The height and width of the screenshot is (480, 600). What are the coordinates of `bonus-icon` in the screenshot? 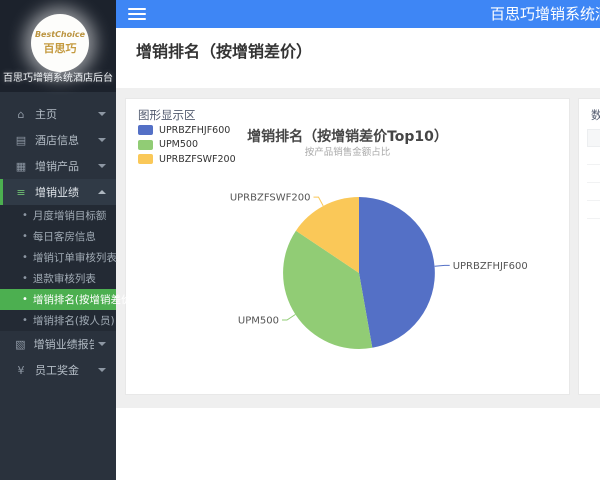 It's located at (21, 370).